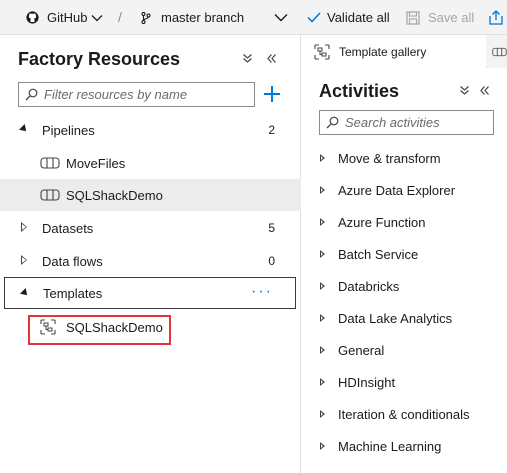 This screenshot has height=473, width=507. I want to click on group-label: Pipelines, so click(68, 130).